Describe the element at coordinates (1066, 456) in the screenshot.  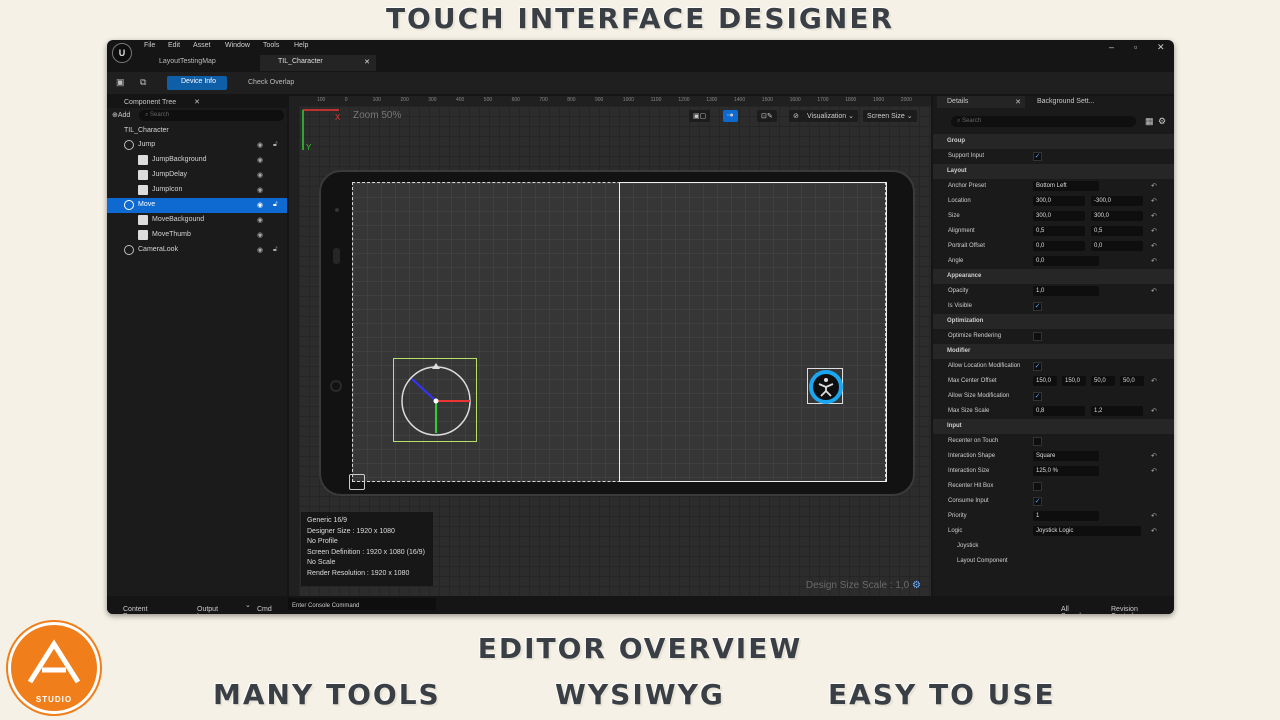
I see `property-value: Square` at that location.